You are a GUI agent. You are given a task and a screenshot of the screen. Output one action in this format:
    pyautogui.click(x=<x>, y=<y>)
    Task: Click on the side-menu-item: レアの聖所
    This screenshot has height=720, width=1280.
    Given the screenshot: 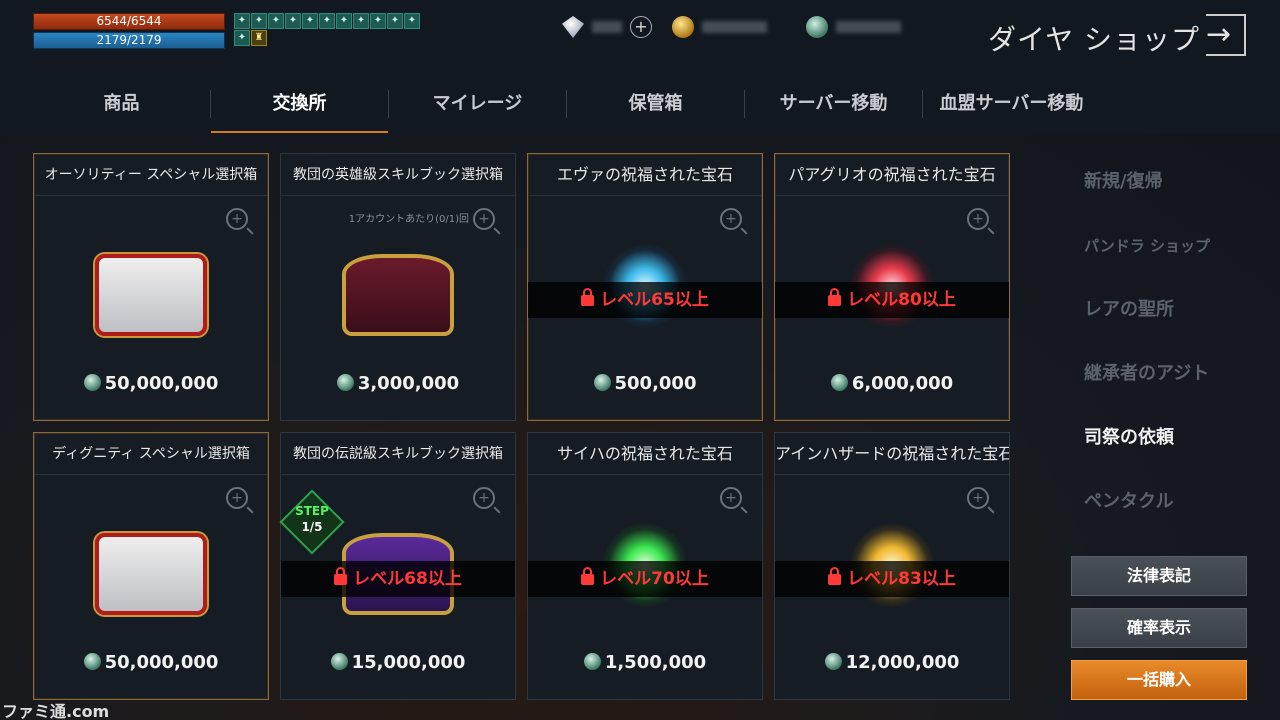 What is the action you would take?
    pyautogui.click(x=1169, y=320)
    